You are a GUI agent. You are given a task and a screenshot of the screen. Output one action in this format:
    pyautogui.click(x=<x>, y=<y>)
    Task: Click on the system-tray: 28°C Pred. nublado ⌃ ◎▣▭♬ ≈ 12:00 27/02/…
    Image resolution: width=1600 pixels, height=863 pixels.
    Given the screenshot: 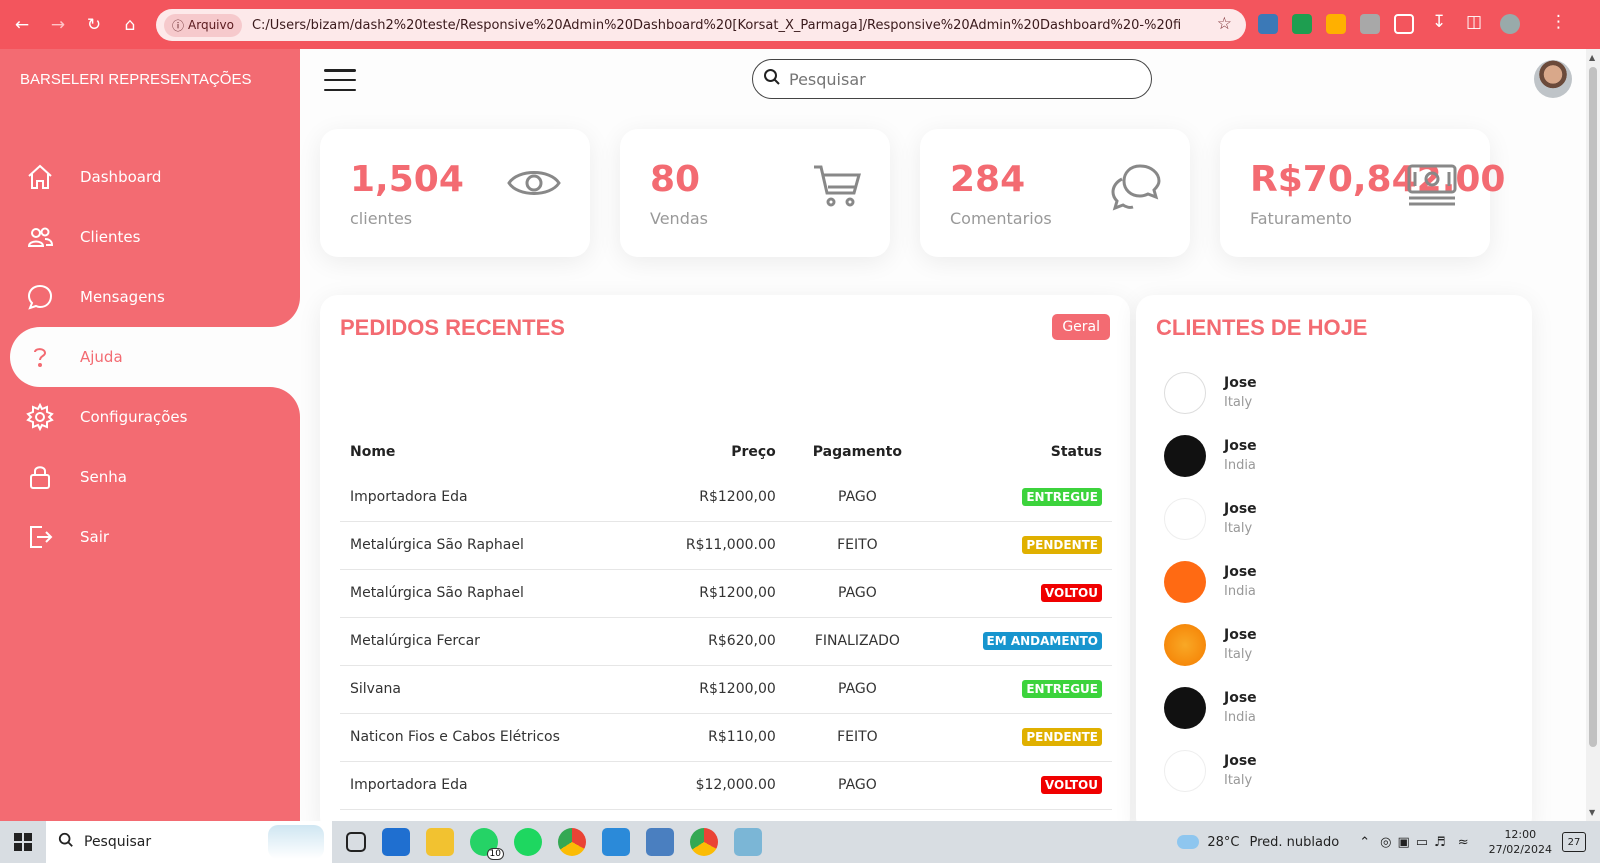 What is the action you would take?
    pyautogui.click(x=1388, y=842)
    